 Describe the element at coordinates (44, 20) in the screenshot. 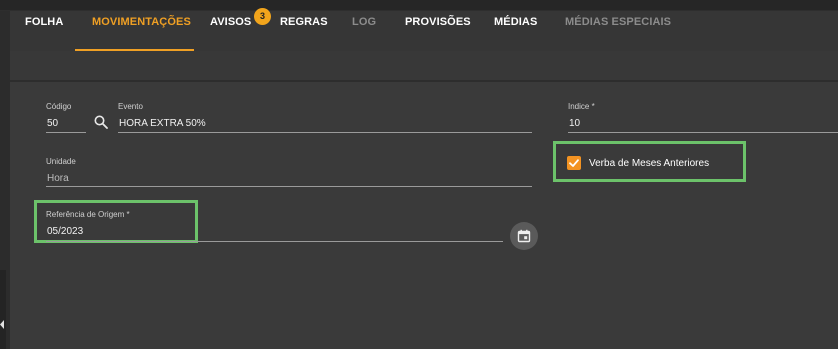

I see `tab-folha: FOLHA` at that location.